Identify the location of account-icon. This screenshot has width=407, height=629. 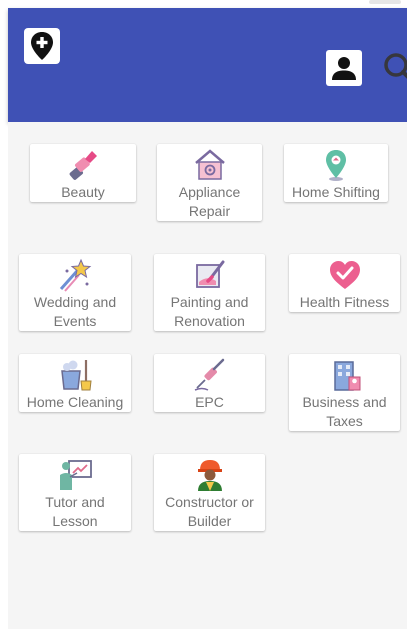
(344, 68).